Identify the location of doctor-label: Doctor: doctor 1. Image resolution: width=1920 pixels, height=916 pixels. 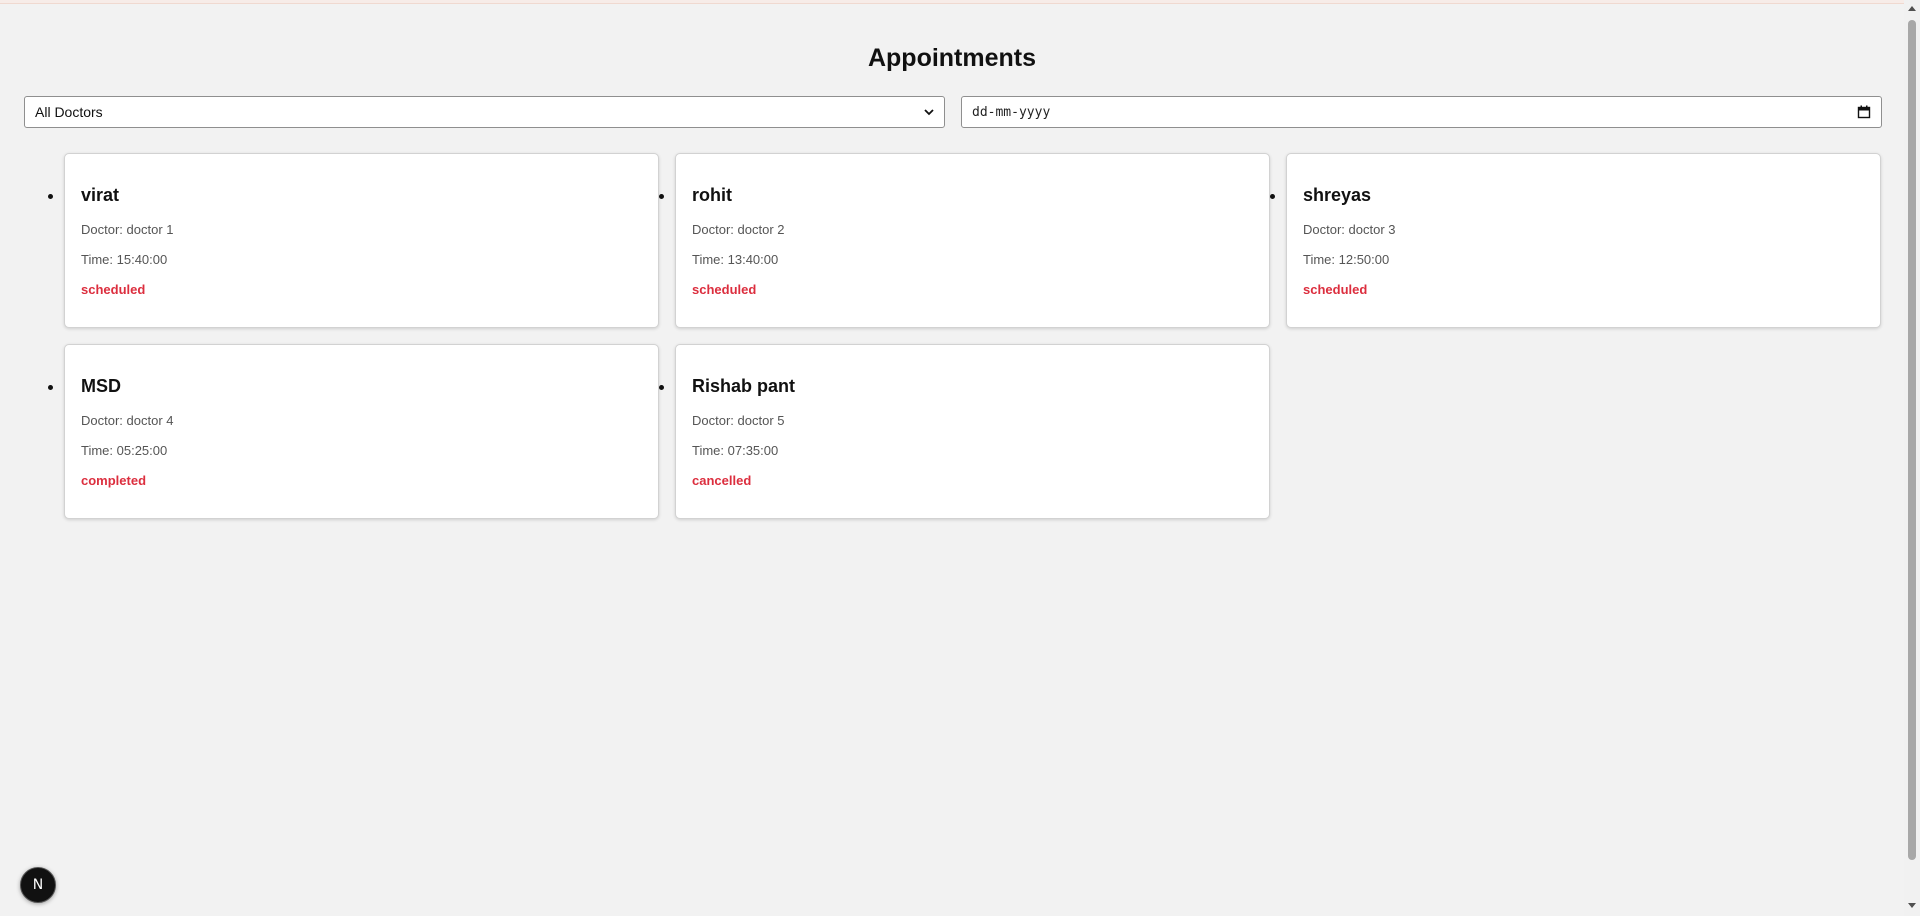
(127, 229).